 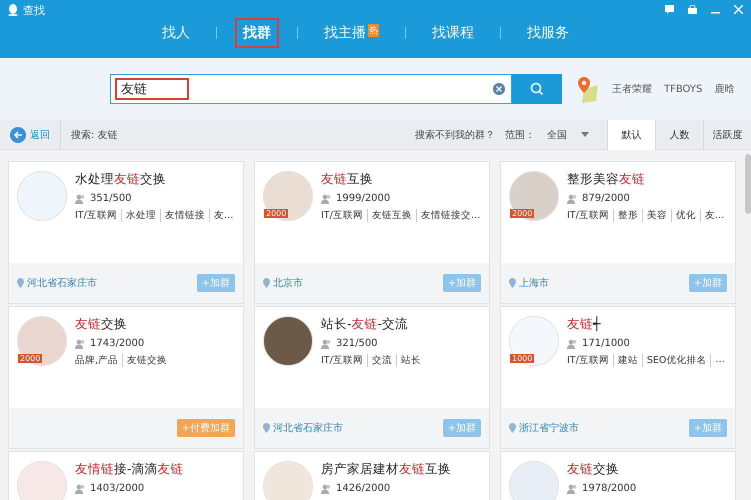 I want to click on size-badge: 1000, so click(x=522, y=358).